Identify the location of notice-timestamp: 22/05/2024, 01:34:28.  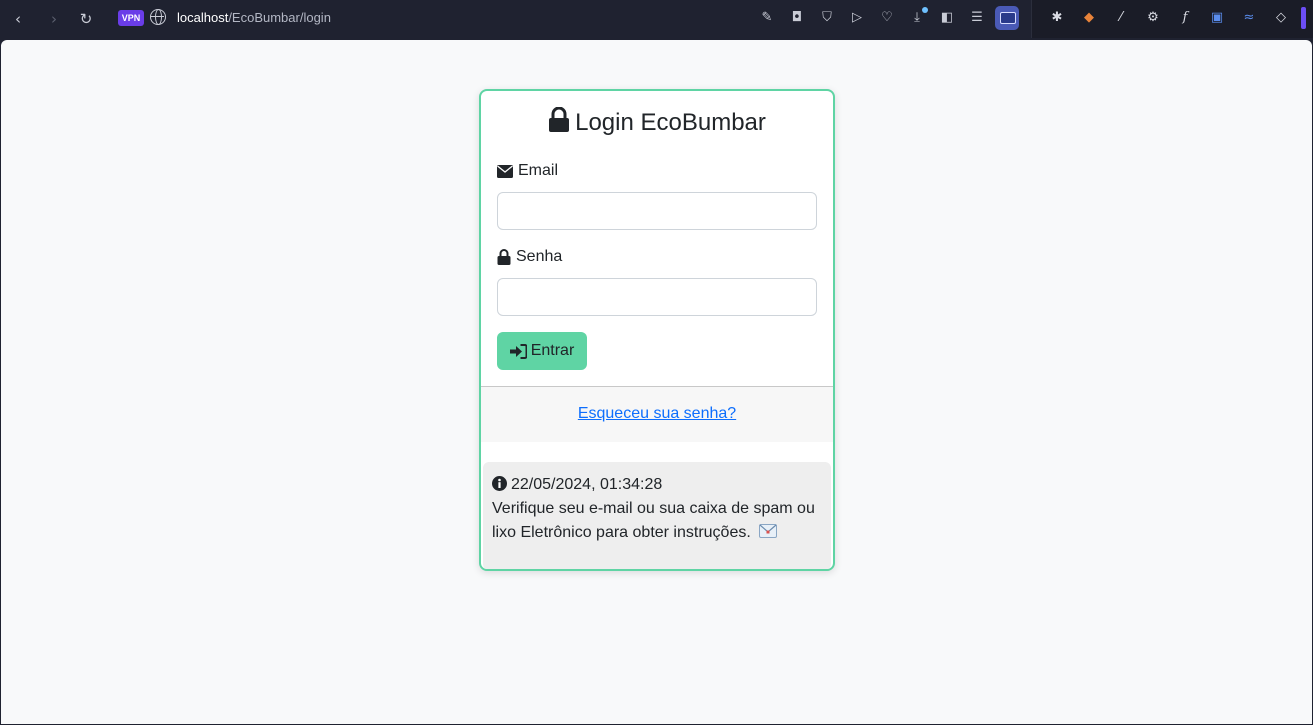
(587, 484).